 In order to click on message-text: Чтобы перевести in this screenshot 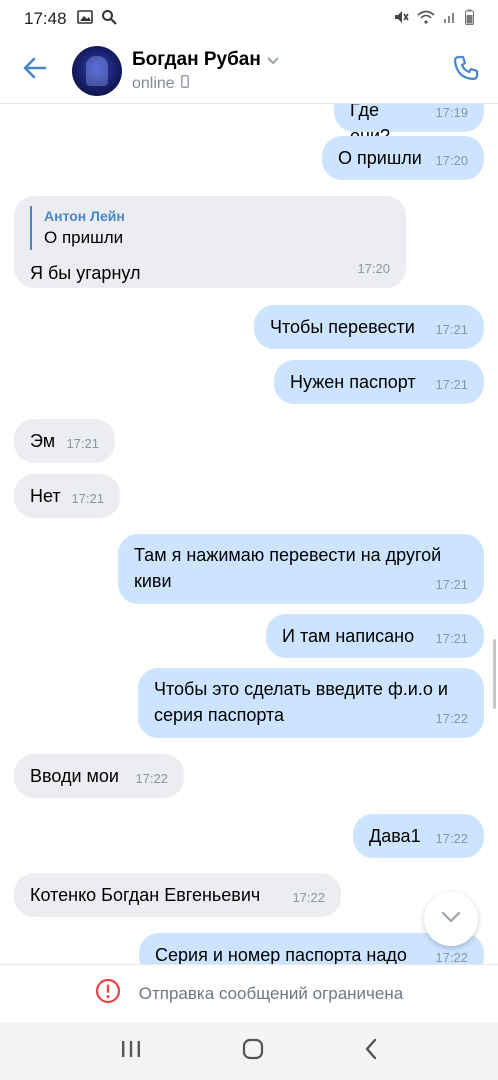, I will do `click(342, 327)`.